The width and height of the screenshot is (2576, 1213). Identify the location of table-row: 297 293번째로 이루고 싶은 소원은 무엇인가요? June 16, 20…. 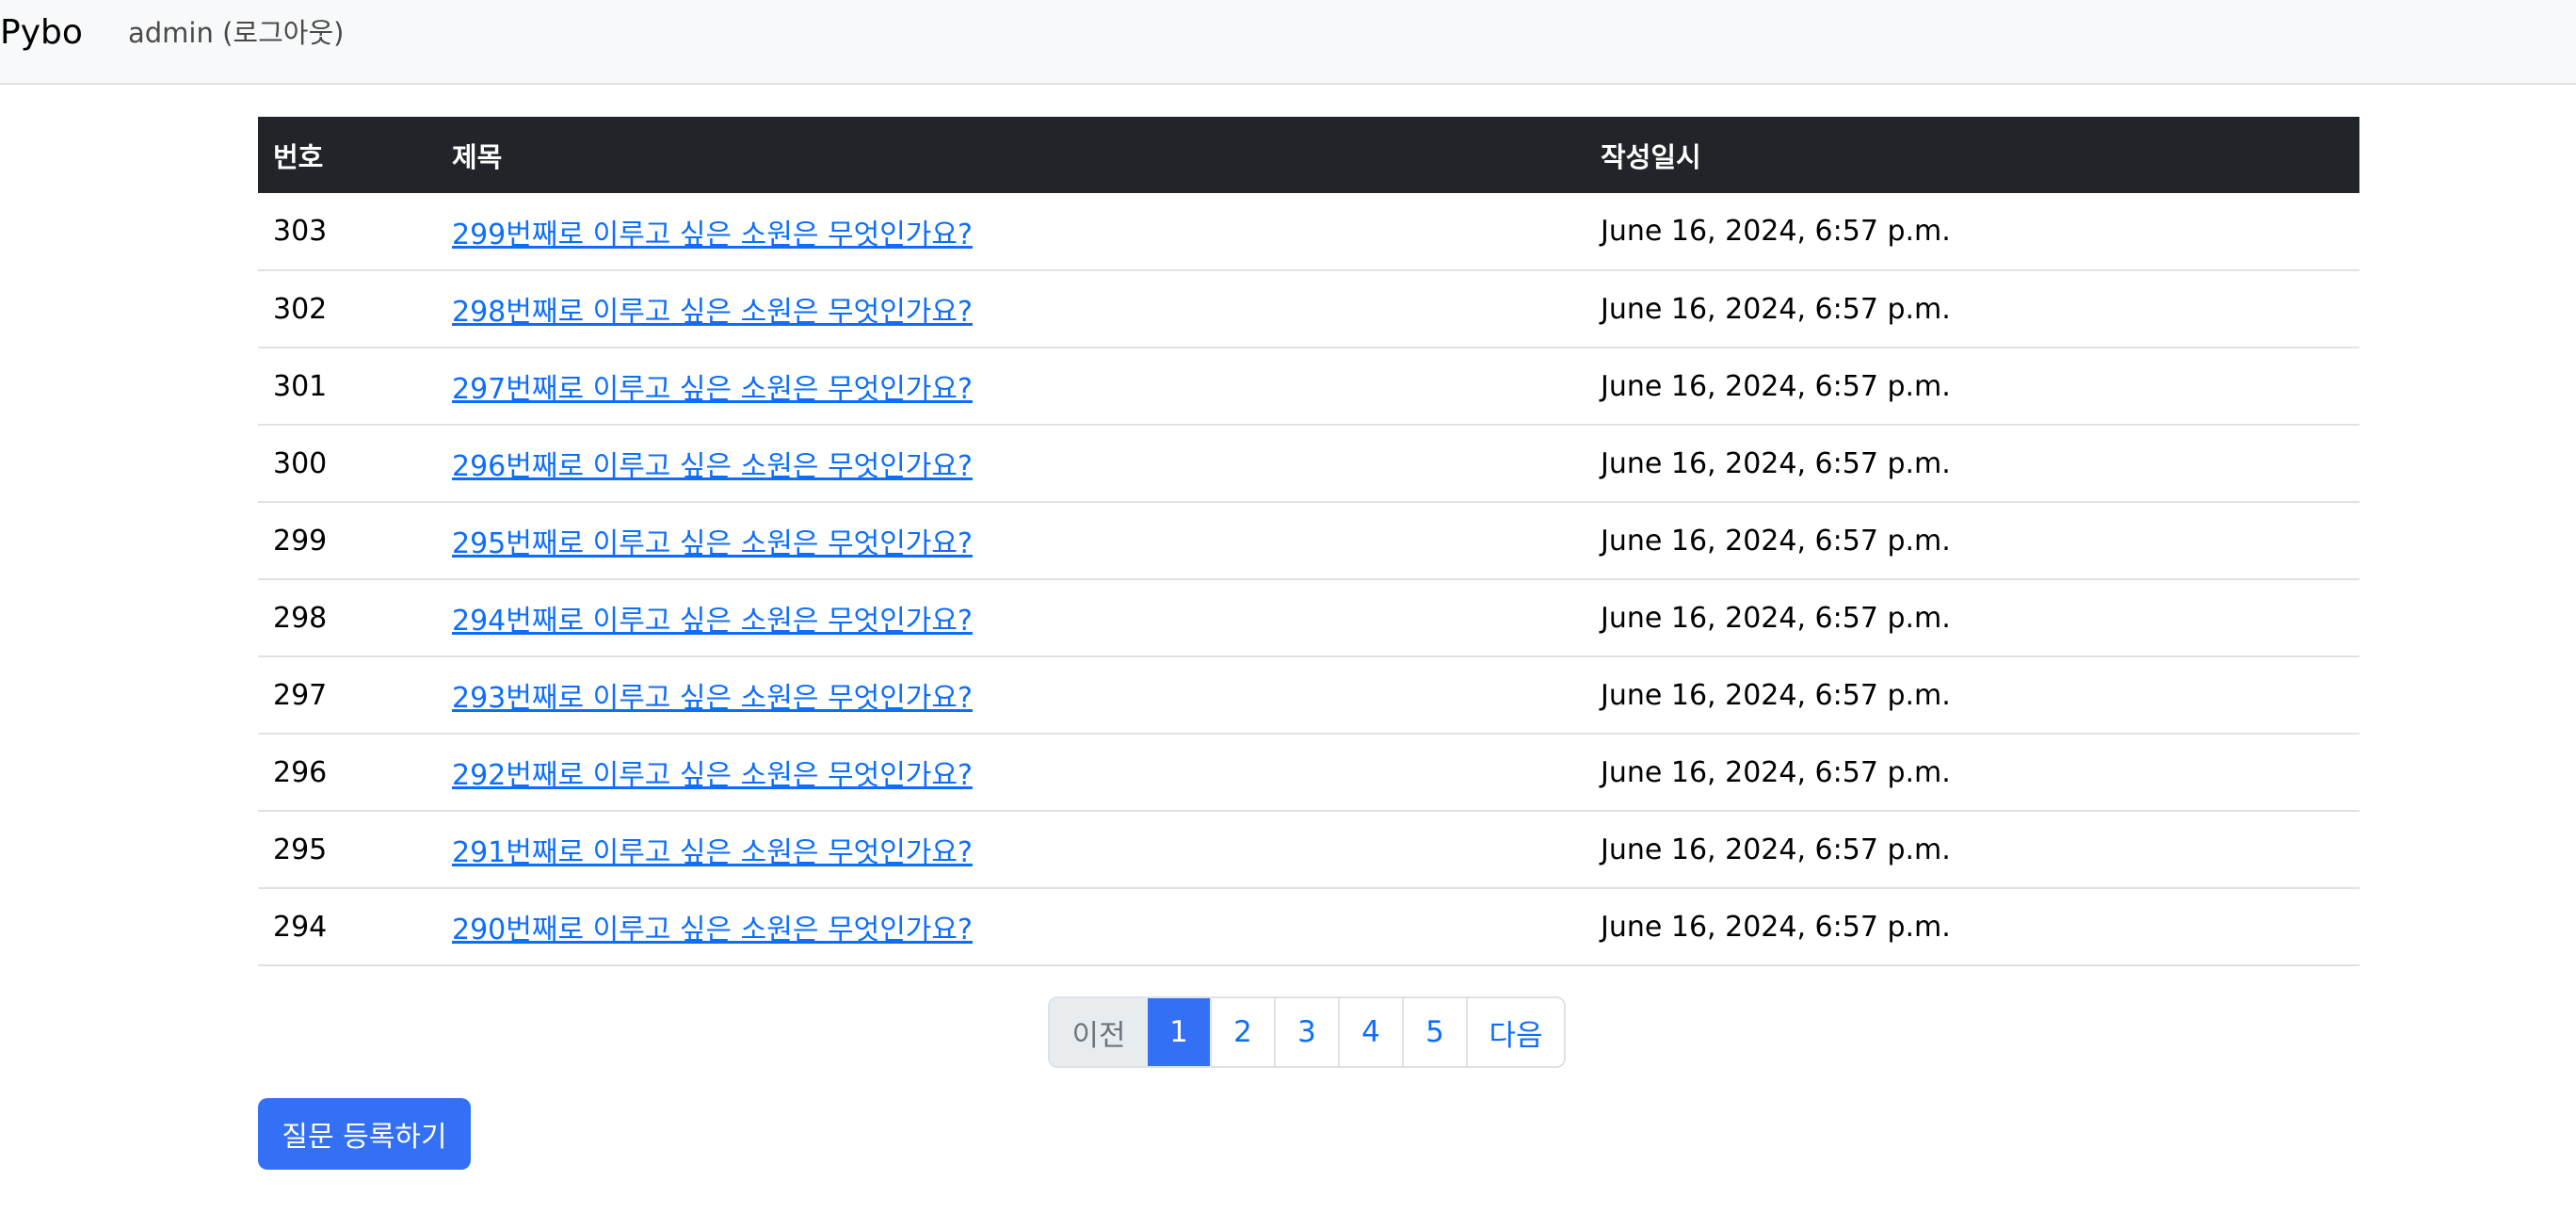
(1308, 695).